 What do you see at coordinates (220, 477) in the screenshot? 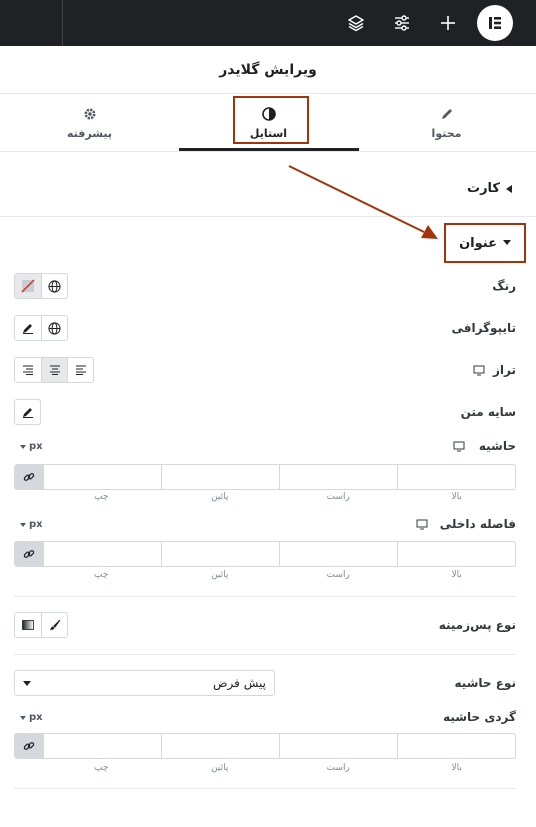
I see `margin-bottom-input` at bounding box center [220, 477].